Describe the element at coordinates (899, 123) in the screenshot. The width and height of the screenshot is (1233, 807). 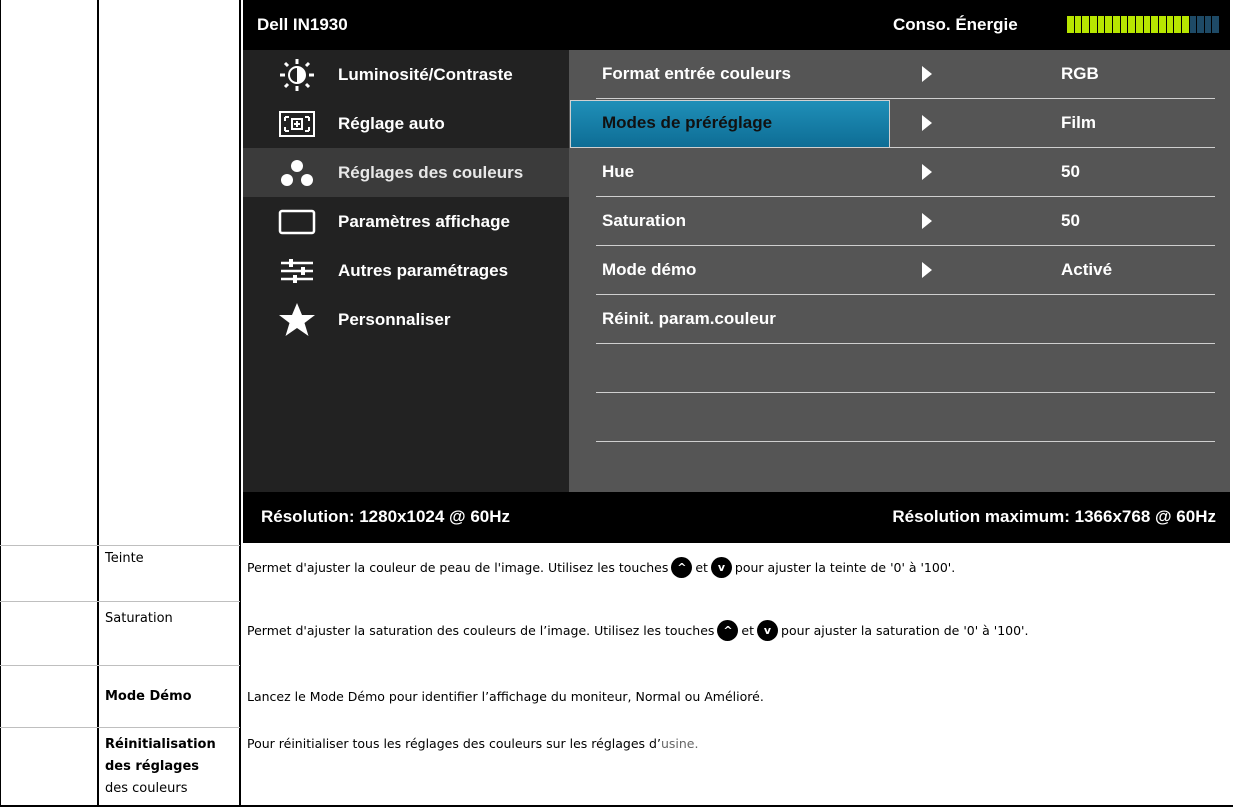
I see `submenu-row-preset-modes: Modes de préréglage Film` at that location.